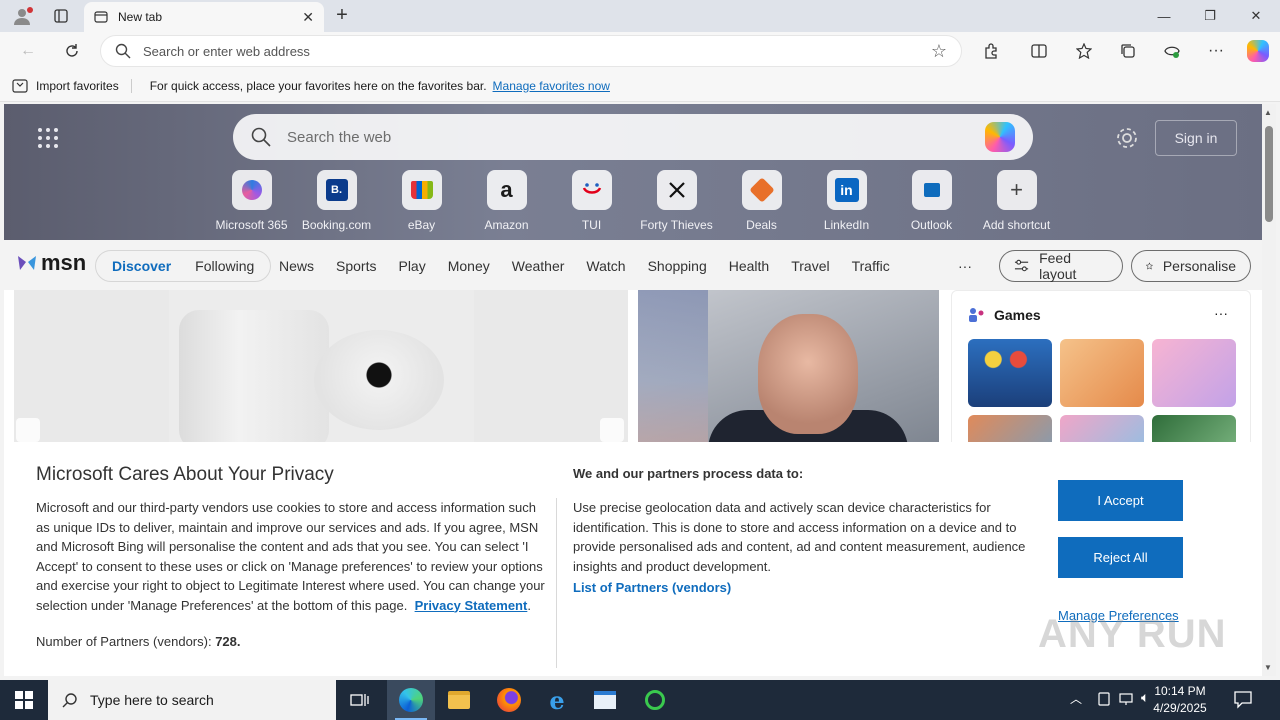 This screenshot has width=1280, height=720. I want to click on privacy-statement-link: Privacy Statement, so click(471, 605).